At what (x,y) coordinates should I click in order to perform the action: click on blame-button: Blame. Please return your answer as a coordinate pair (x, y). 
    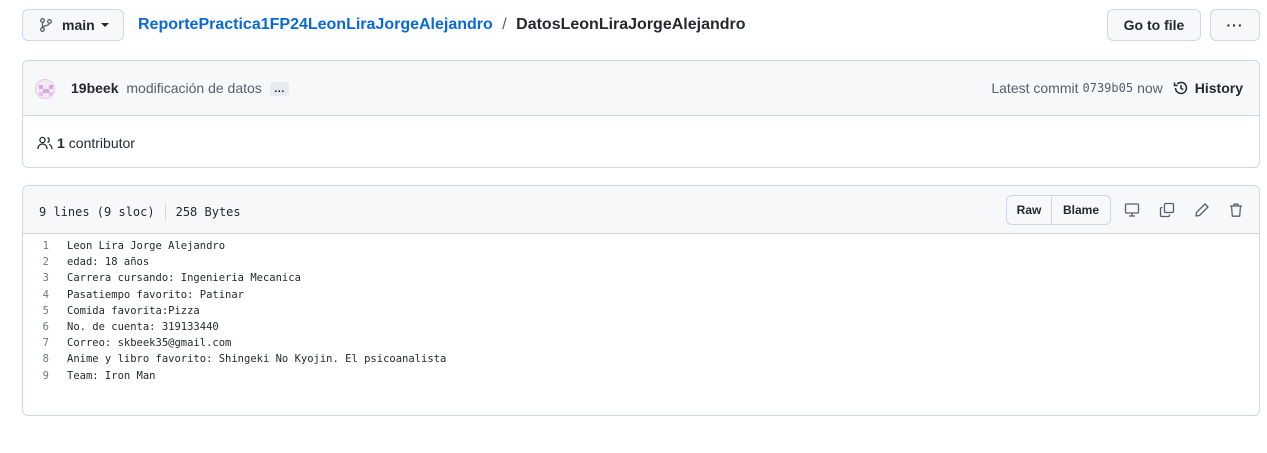
    Looking at the image, I should click on (1081, 210).